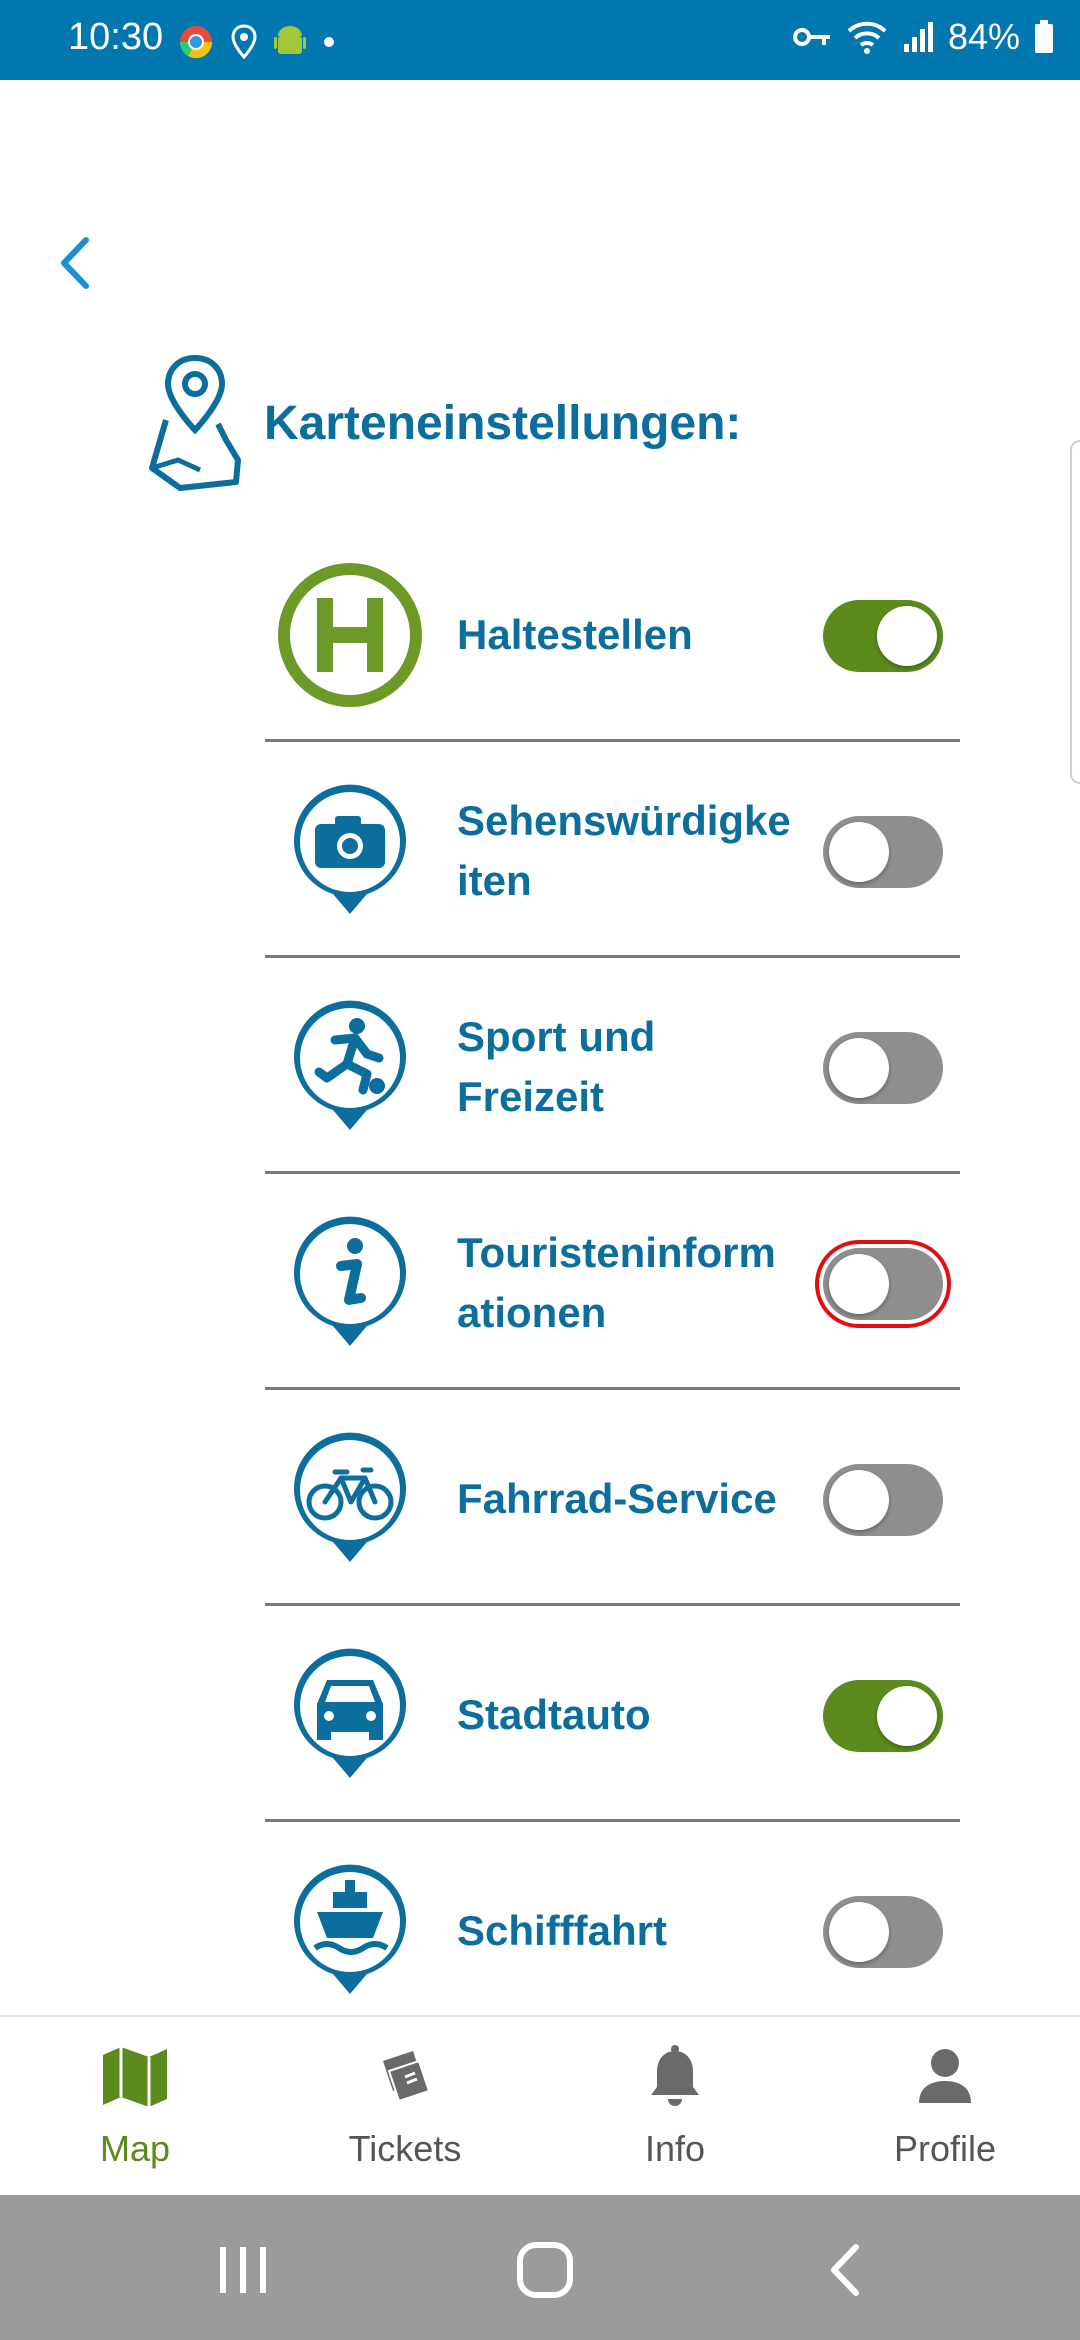  What do you see at coordinates (80, 263) in the screenshot?
I see `back-button` at bounding box center [80, 263].